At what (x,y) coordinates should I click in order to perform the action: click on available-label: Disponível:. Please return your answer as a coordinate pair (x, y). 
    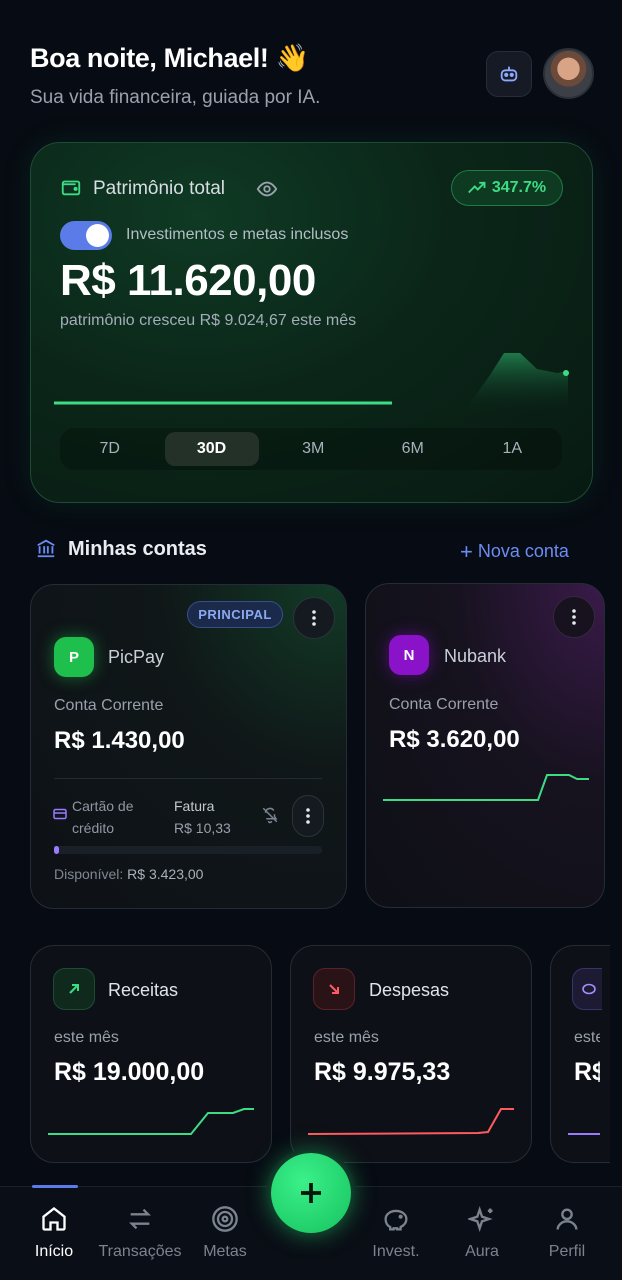
    Looking at the image, I should click on (89, 874).